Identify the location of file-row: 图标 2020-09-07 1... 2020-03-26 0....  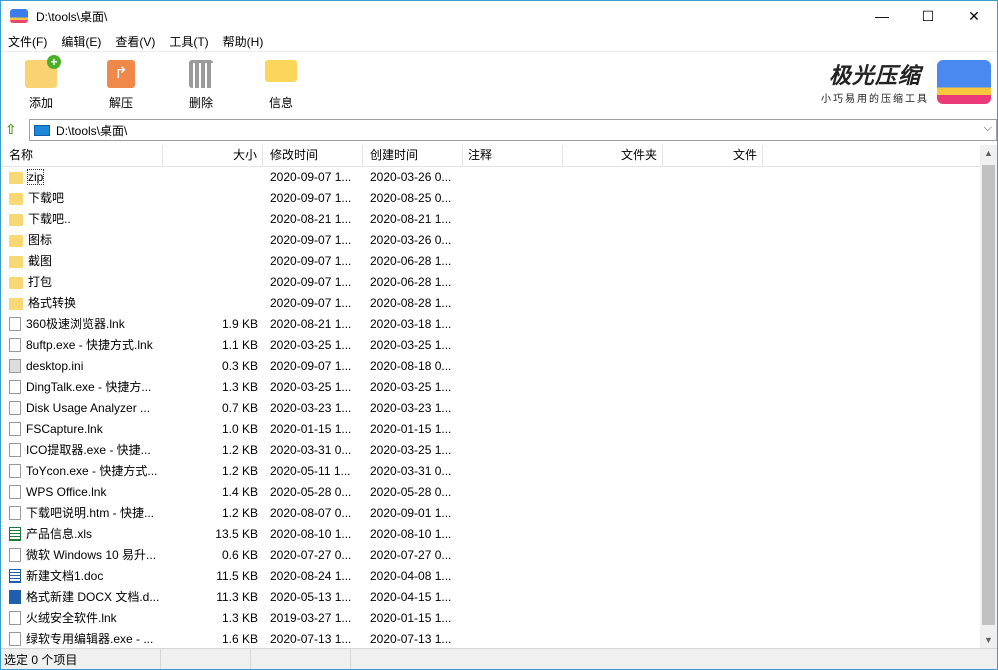
(491, 240).